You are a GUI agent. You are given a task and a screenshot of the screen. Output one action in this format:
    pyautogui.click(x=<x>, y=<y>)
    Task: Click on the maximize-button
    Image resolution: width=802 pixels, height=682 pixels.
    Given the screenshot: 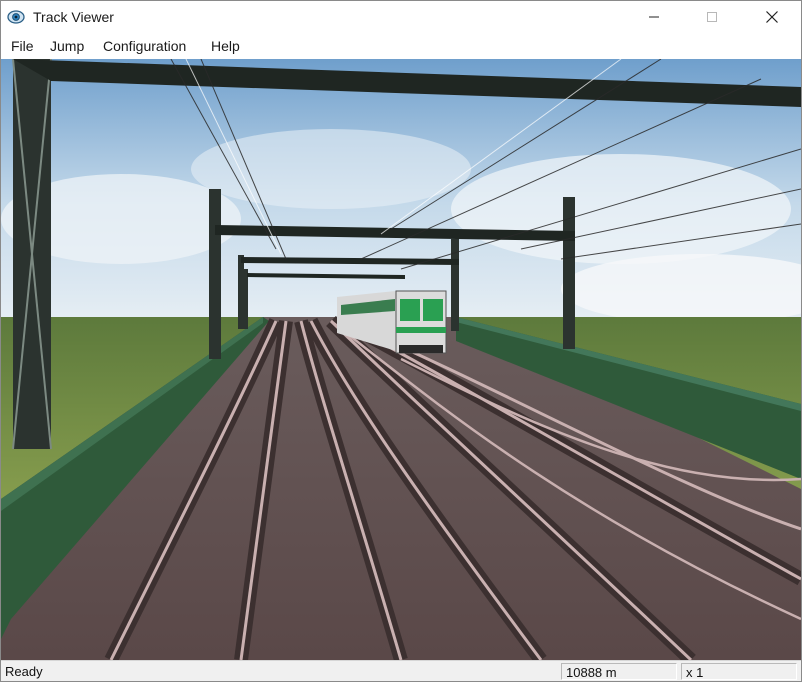 What is the action you would take?
    pyautogui.click(x=712, y=17)
    